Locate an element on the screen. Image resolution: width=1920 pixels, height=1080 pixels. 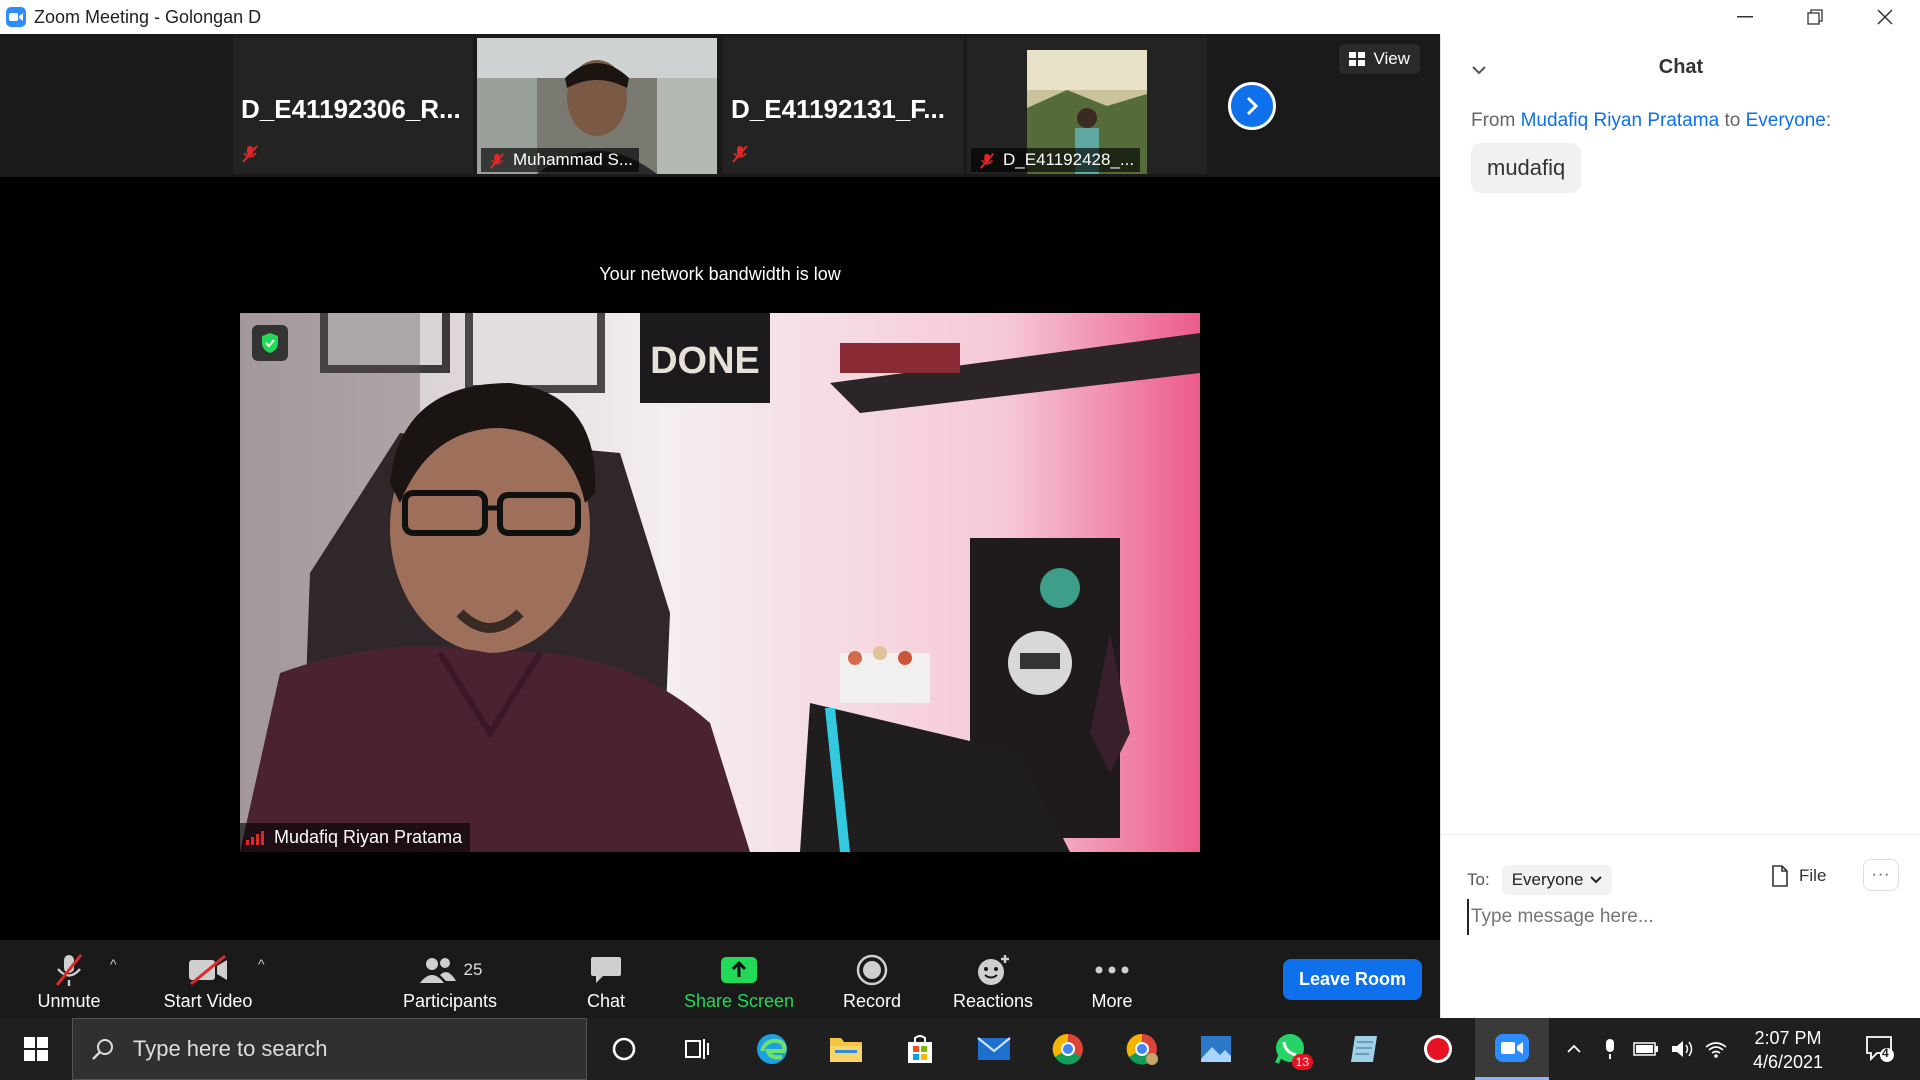
participants-label: Participants is located at coordinates (450, 1001).